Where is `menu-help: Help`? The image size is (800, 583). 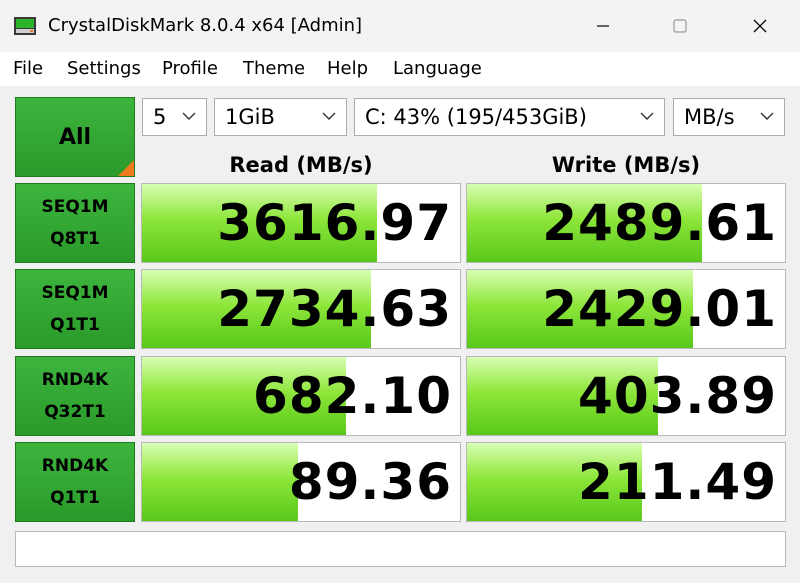
menu-help: Help is located at coordinates (347, 69).